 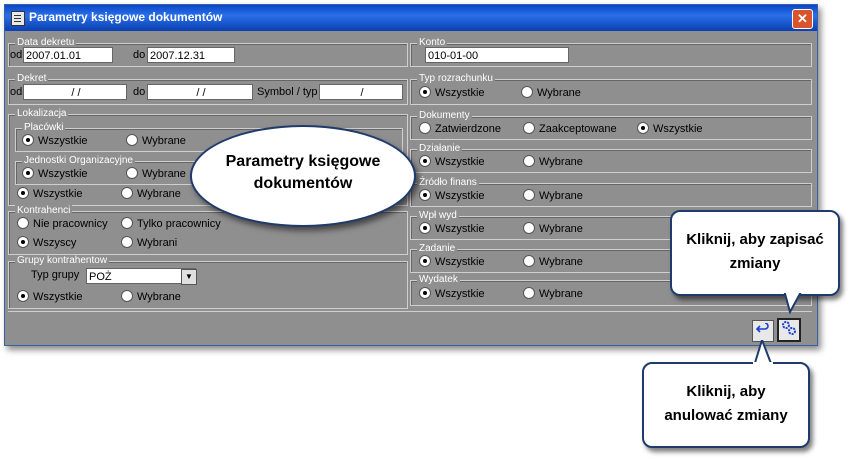 I want to click on dekret-od-input: / /, so click(x=75, y=92).